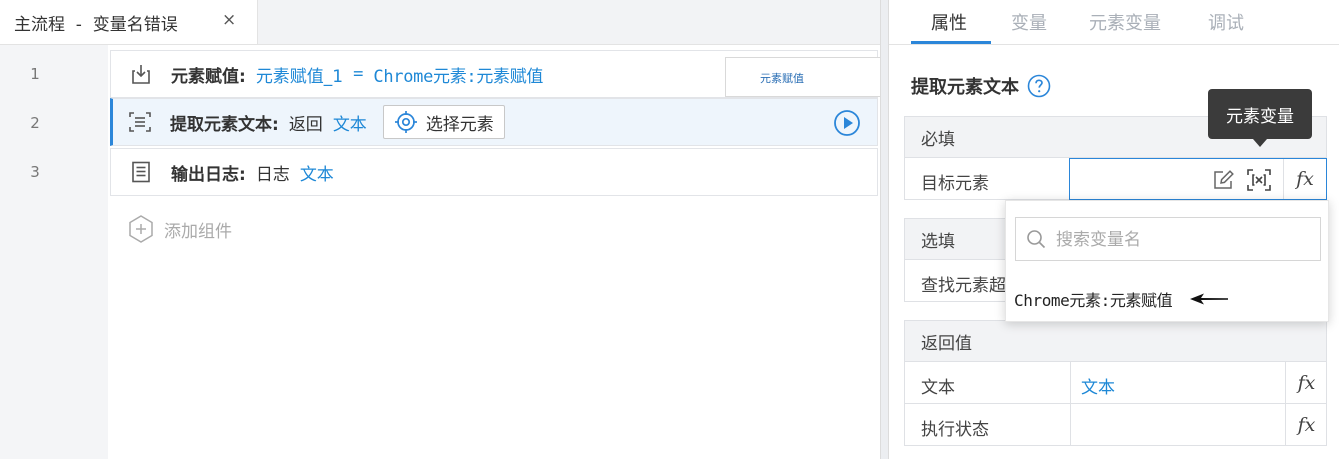  Describe the element at coordinates (965, 87) in the screenshot. I see `component-name: 提取元素文本` at that location.